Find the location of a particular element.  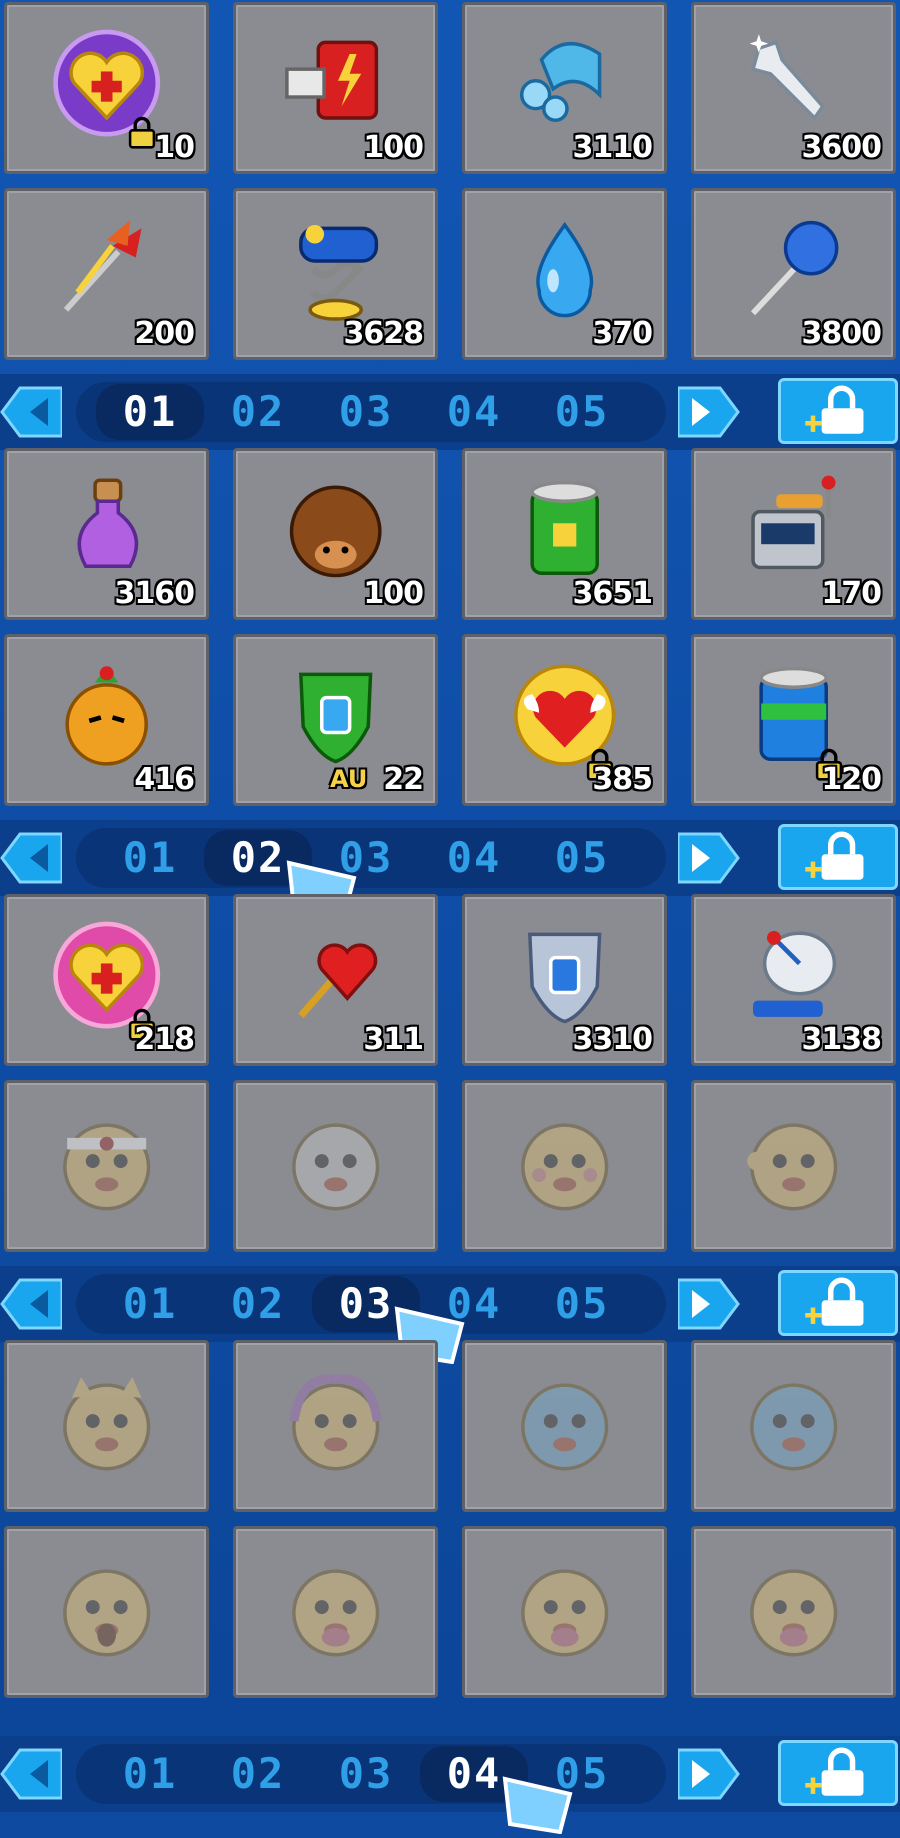

silver-shield-icon is located at coordinates (564, 975).